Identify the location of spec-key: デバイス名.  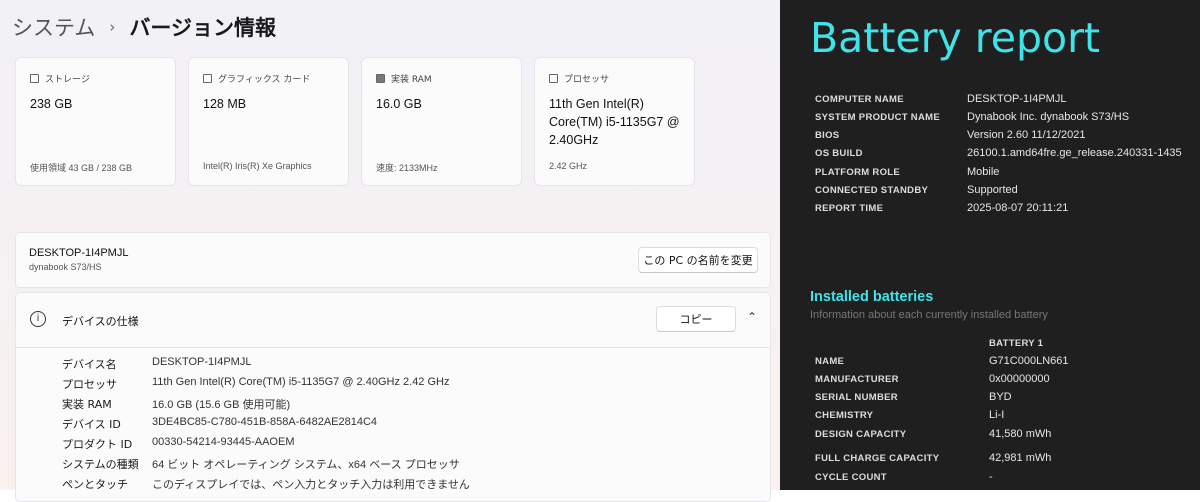
(89, 364).